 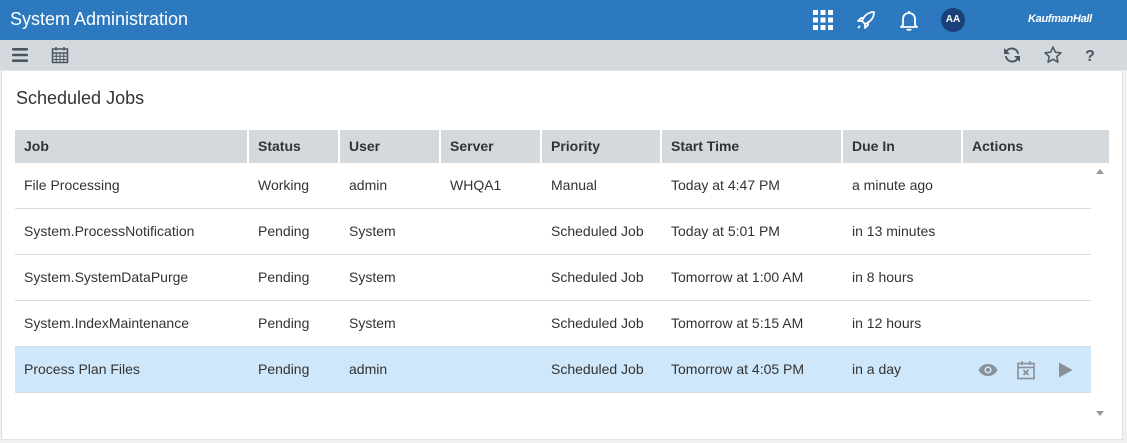 What do you see at coordinates (390, 146) in the screenshot?
I see `column-header-user: User` at bounding box center [390, 146].